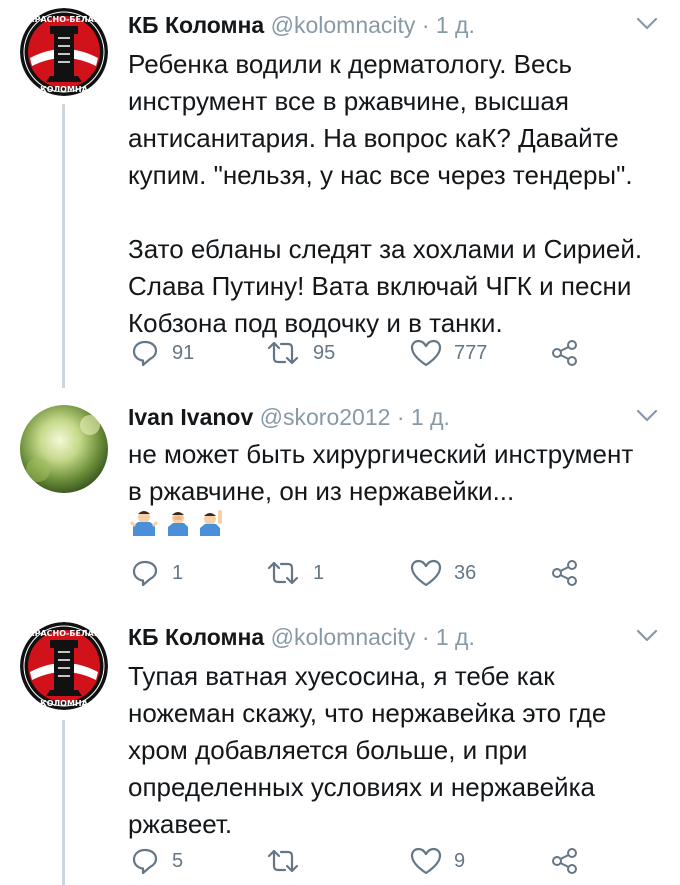 The image size is (680, 885). What do you see at coordinates (460, 860) in the screenshot?
I see `like-count: 9` at bounding box center [460, 860].